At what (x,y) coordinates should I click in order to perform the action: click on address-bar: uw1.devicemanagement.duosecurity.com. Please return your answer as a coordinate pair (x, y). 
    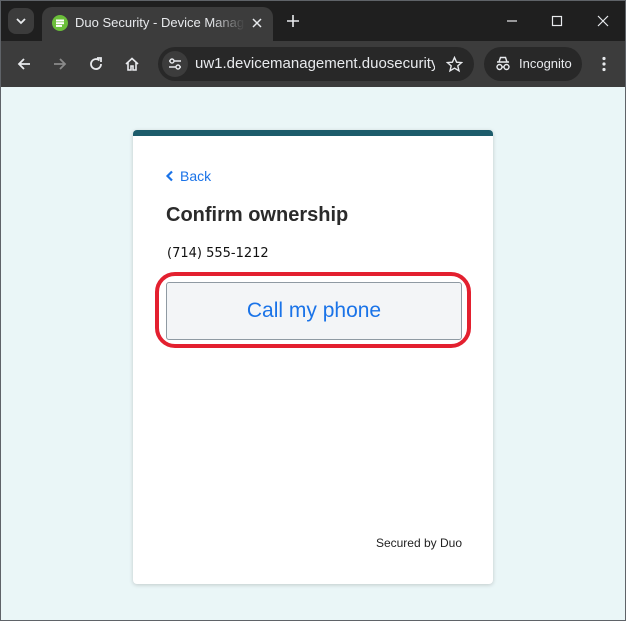
    Looking at the image, I should click on (316, 64).